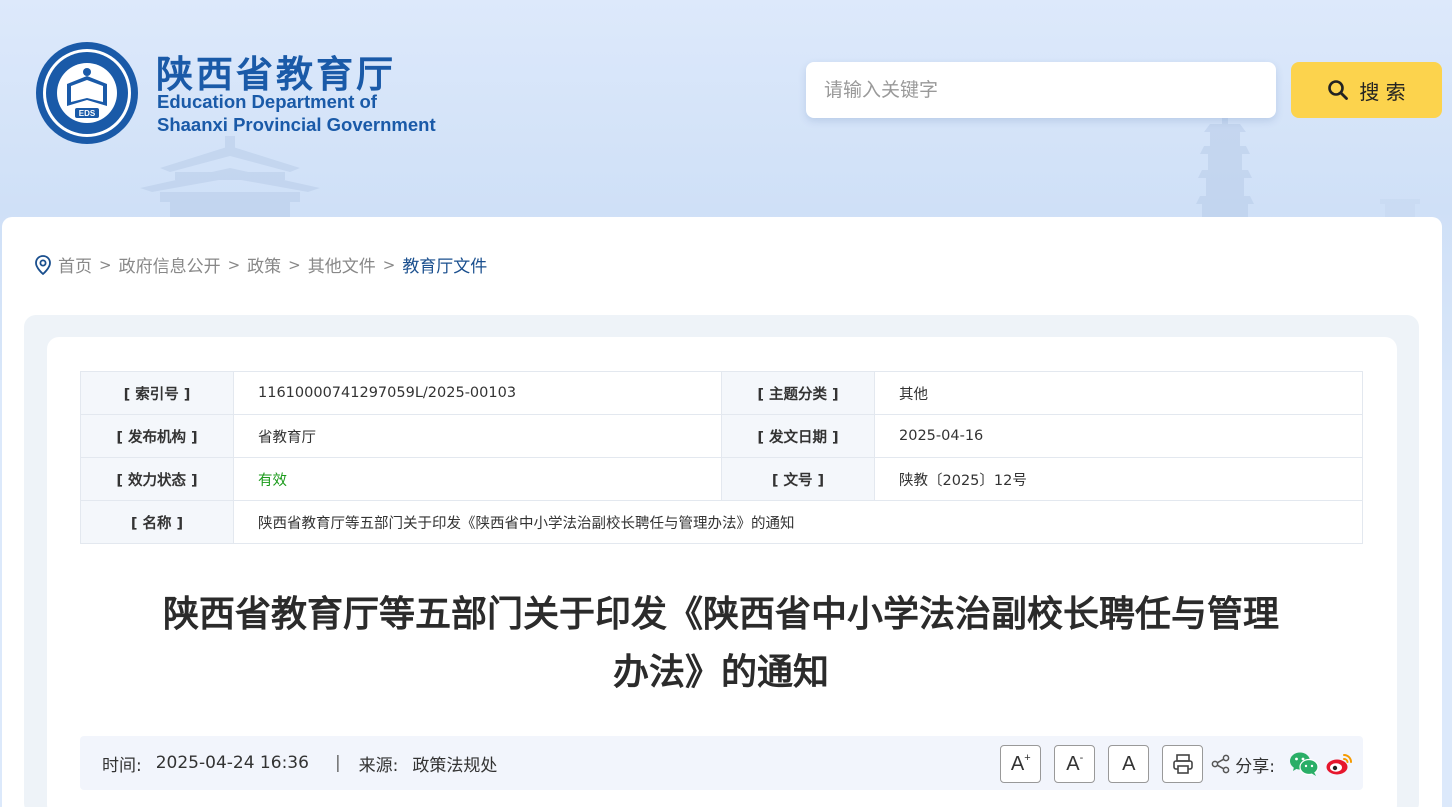 This screenshot has height=807, width=1452. Describe the element at coordinates (157, 393) in the screenshot. I see `meta-index-label: [ 索引号 ]` at that location.